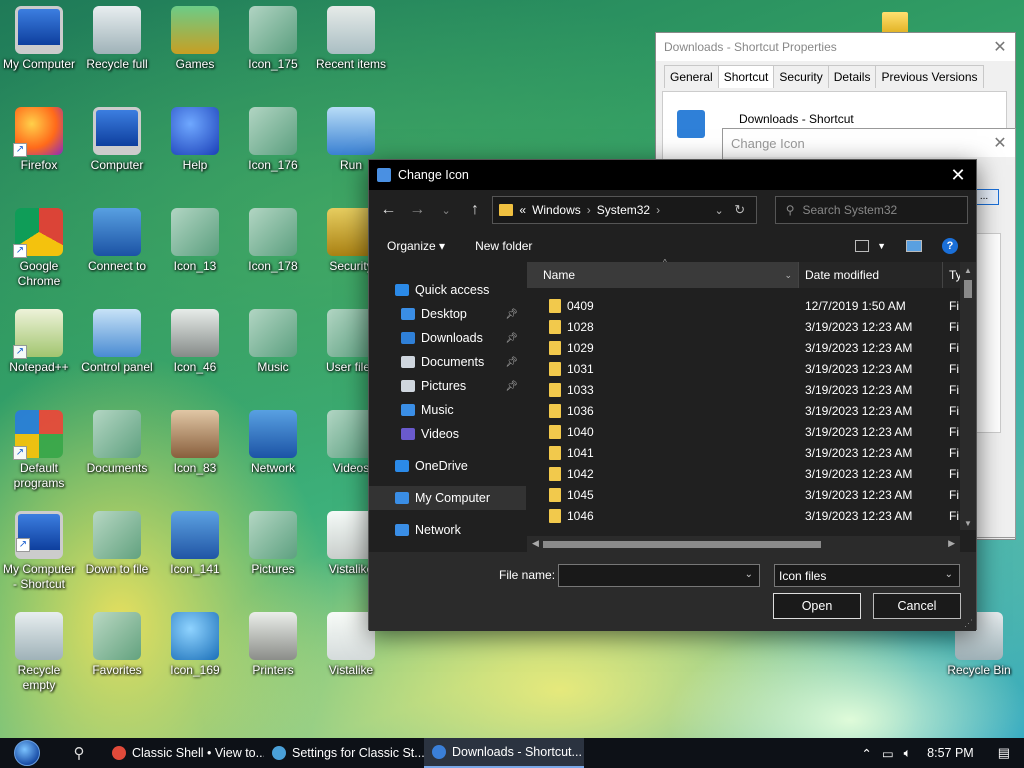 This screenshot has height=768, width=1024. What do you see at coordinates (1004, 753) in the screenshot?
I see `notification-icon: ▤` at bounding box center [1004, 753].